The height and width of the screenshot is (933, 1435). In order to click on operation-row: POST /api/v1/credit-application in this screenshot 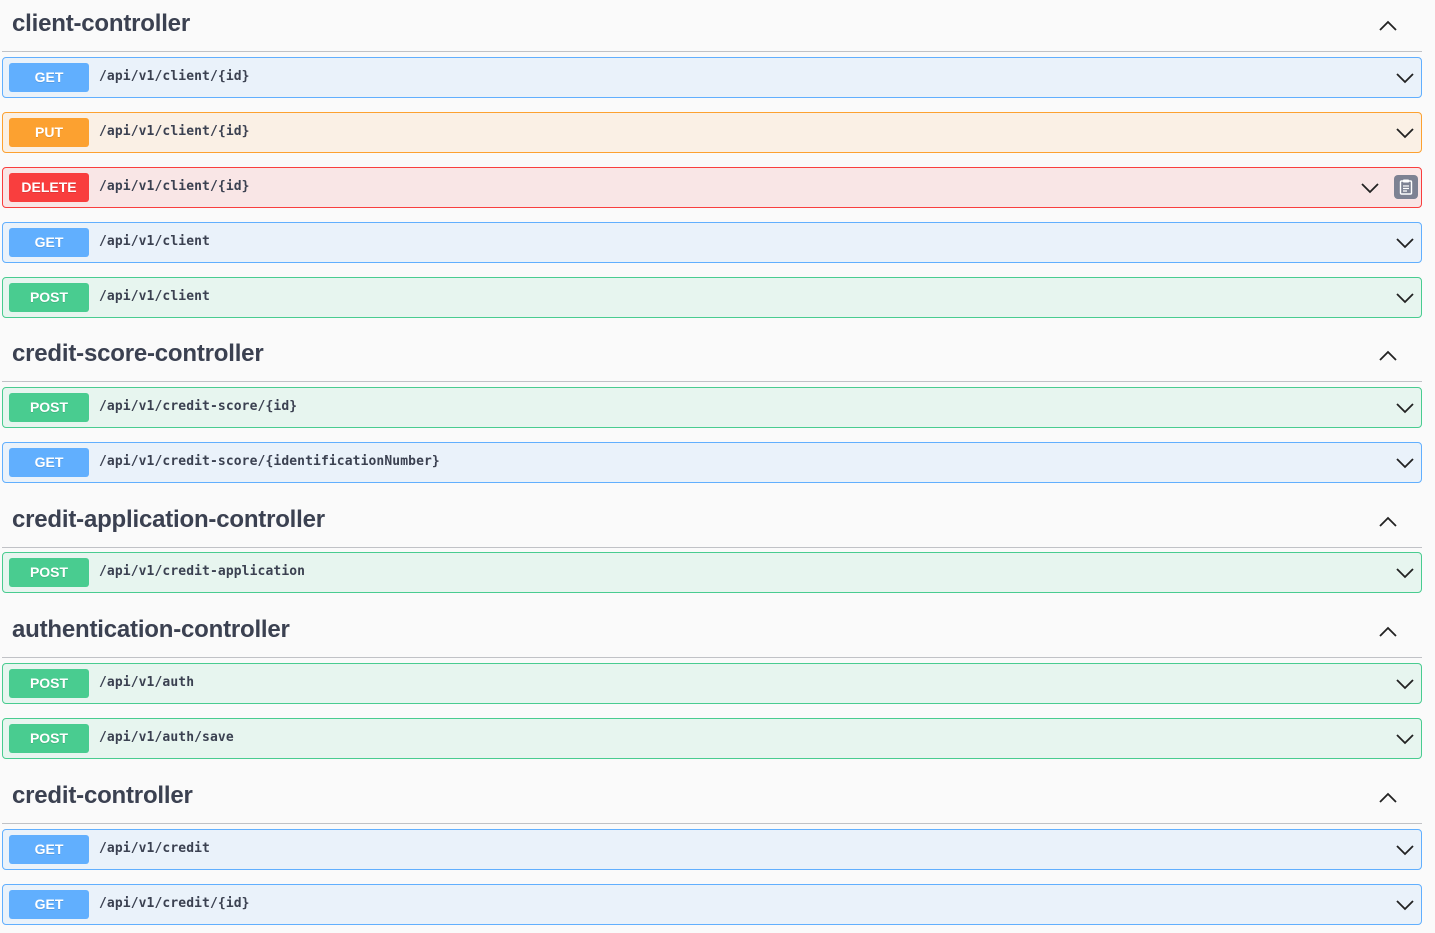, I will do `click(712, 572)`.